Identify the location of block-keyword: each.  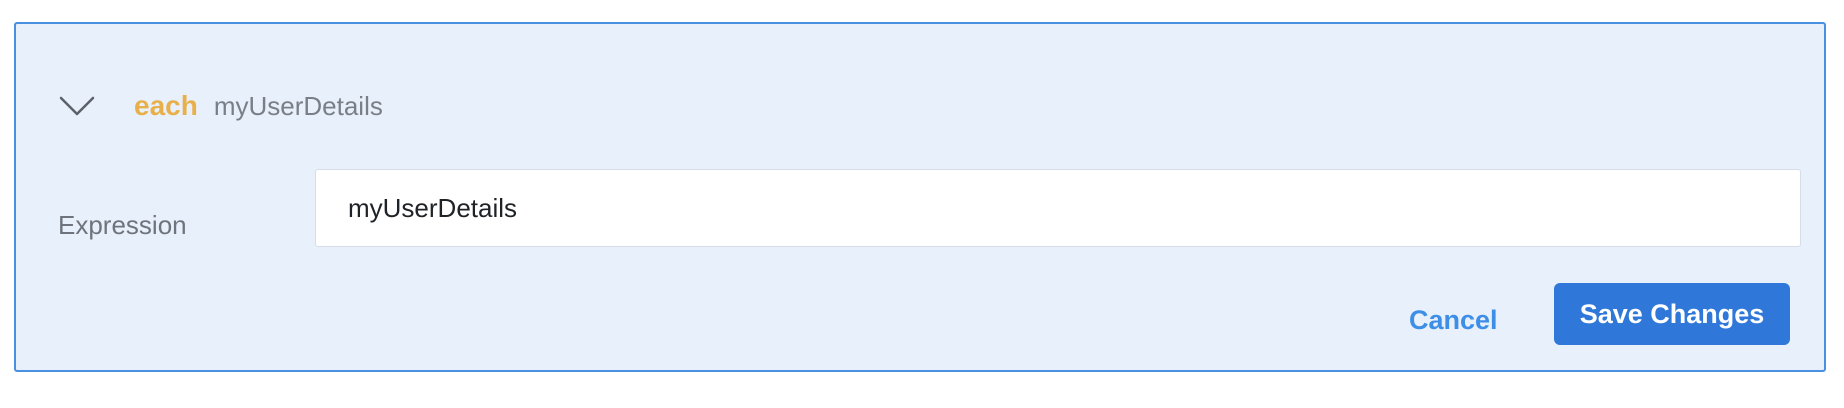
(166, 105).